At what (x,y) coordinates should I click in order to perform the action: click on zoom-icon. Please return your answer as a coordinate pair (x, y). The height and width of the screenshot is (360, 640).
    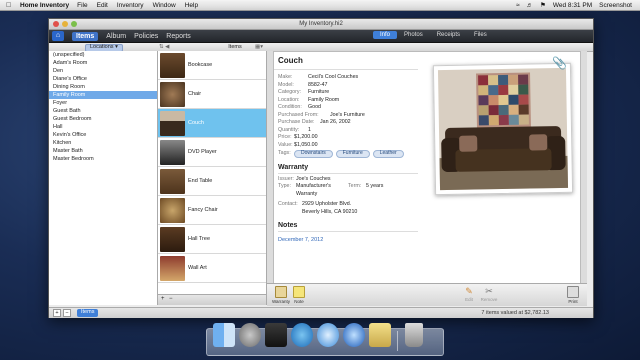
    Looking at the image, I should click on (74, 24).